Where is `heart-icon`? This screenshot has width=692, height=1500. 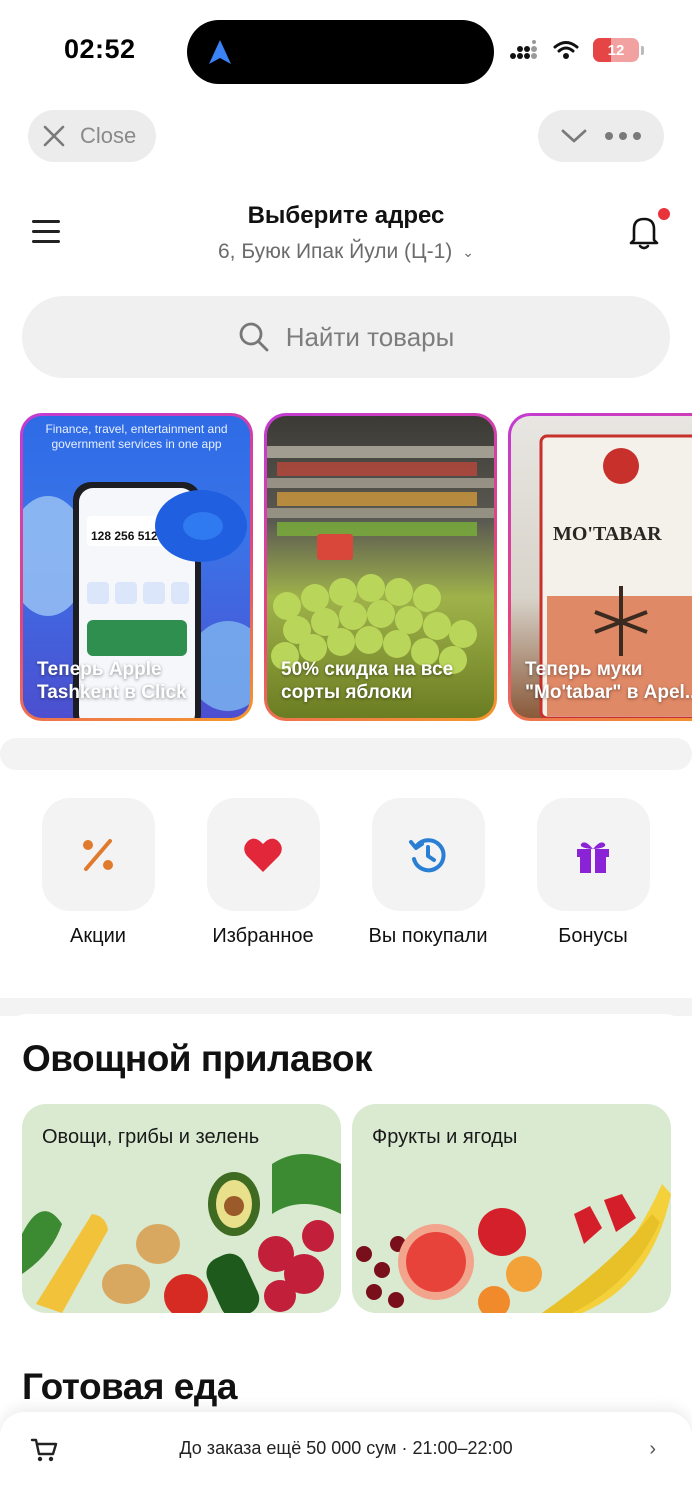 heart-icon is located at coordinates (263, 855).